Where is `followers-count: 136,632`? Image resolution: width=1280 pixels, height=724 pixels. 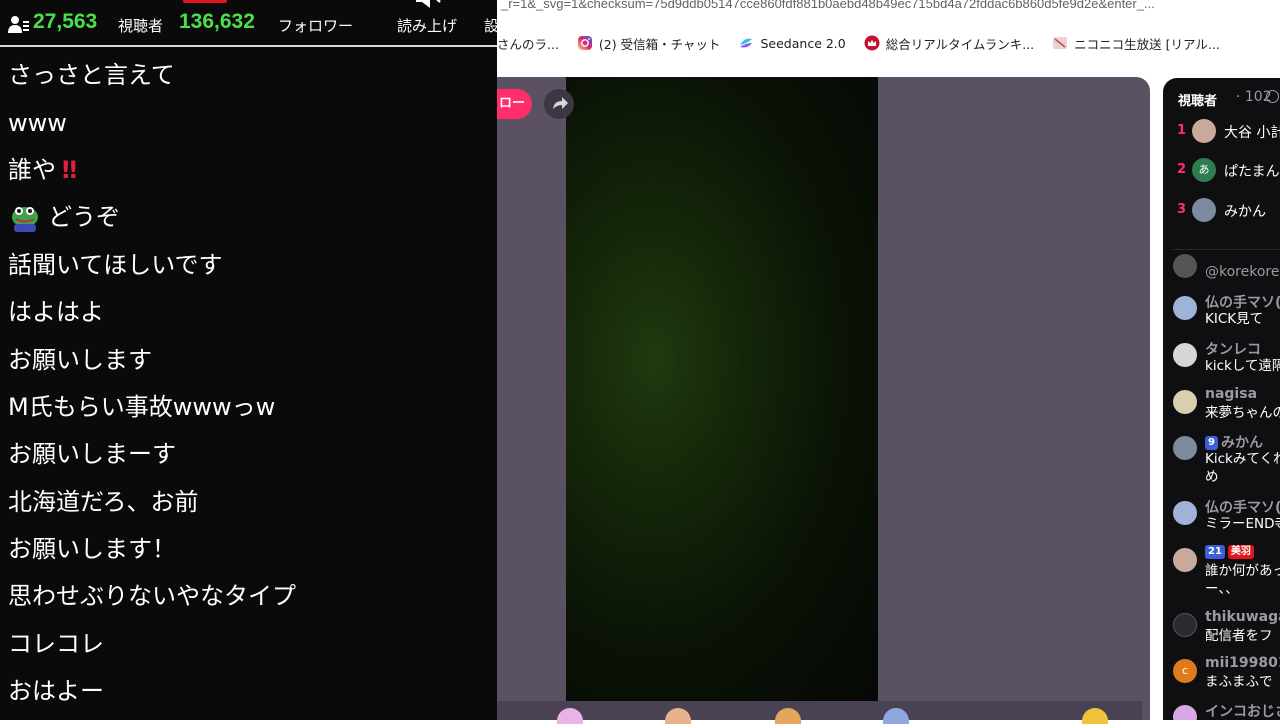
followers-count: 136,632 is located at coordinates (217, 21).